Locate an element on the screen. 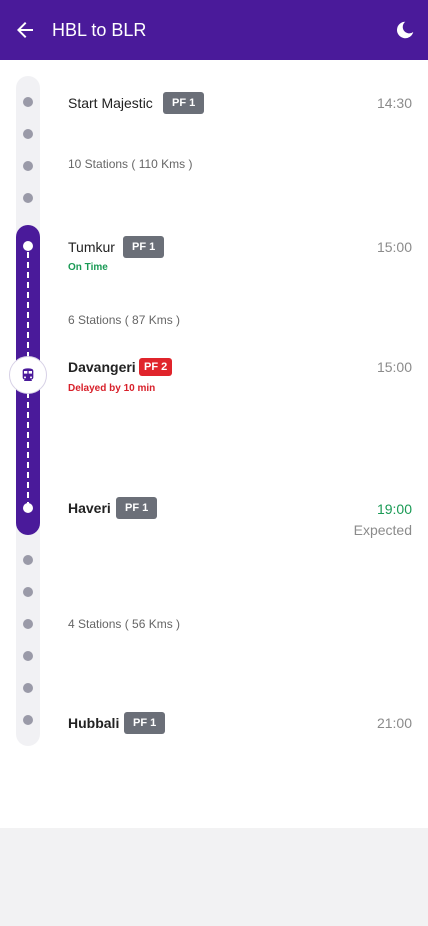 The height and width of the screenshot is (926, 428). platform-badge: PF 2 is located at coordinates (156, 367).